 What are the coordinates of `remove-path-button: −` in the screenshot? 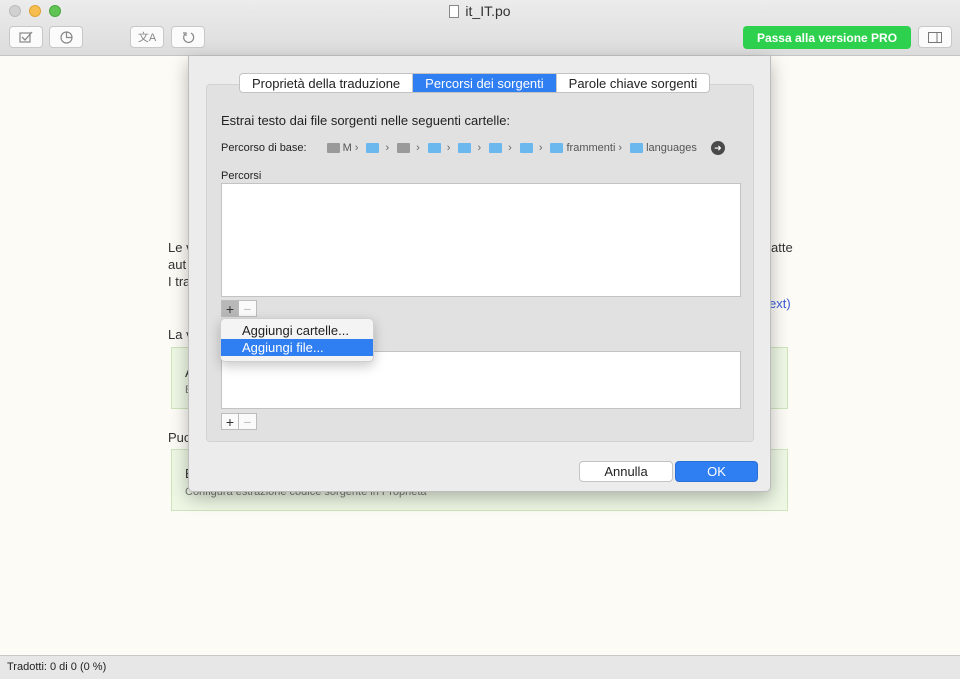 It's located at (248, 308).